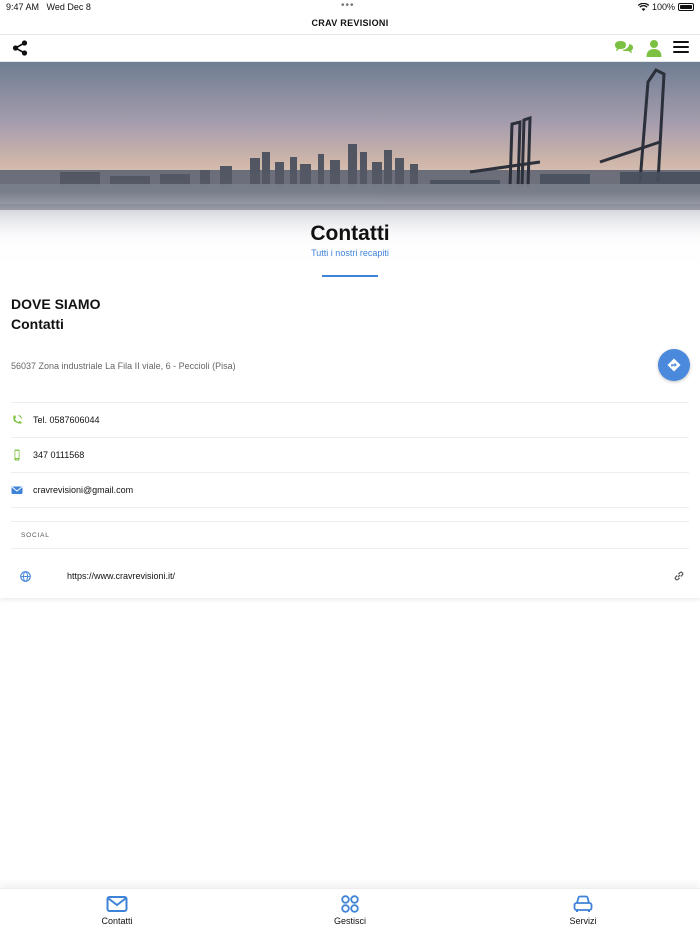 This screenshot has width=700, height=934. I want to click on menu-icon, so click(681, 48).